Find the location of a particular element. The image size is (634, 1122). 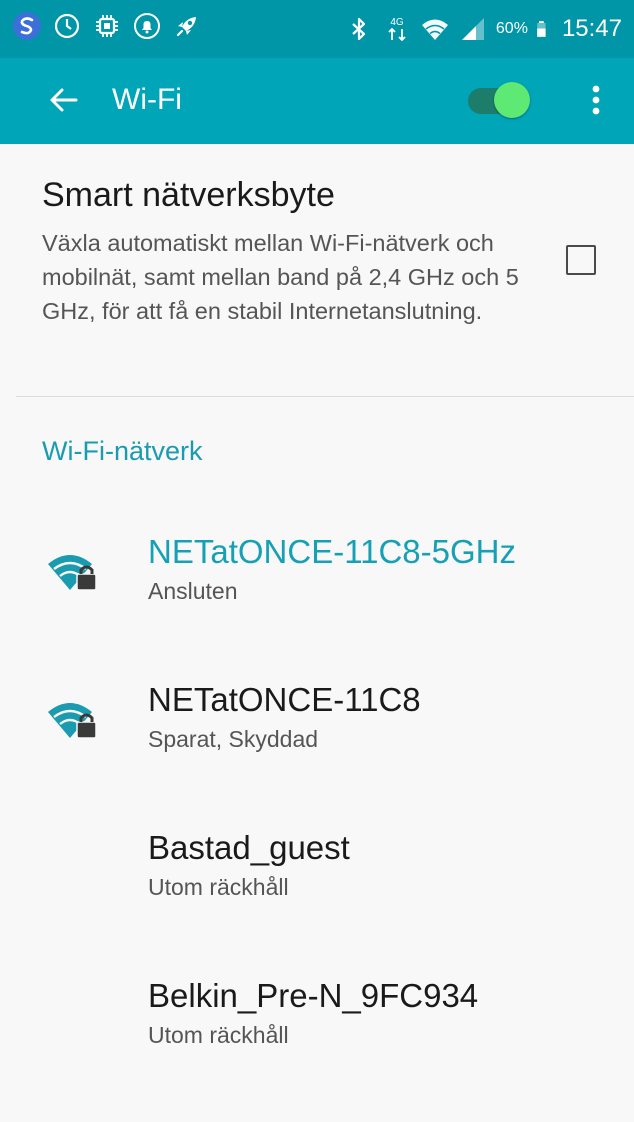

status-bar-left-icons is located at coordinates (107, 26).